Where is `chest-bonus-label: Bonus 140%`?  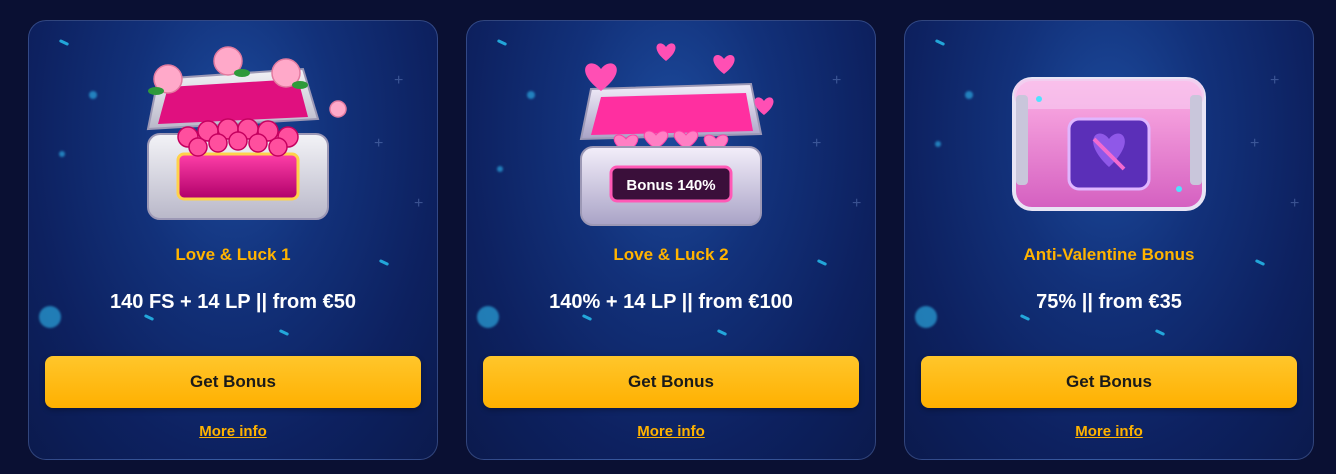
chest-bonus-label: Bonus 140% is located at coordinates (670, 185).